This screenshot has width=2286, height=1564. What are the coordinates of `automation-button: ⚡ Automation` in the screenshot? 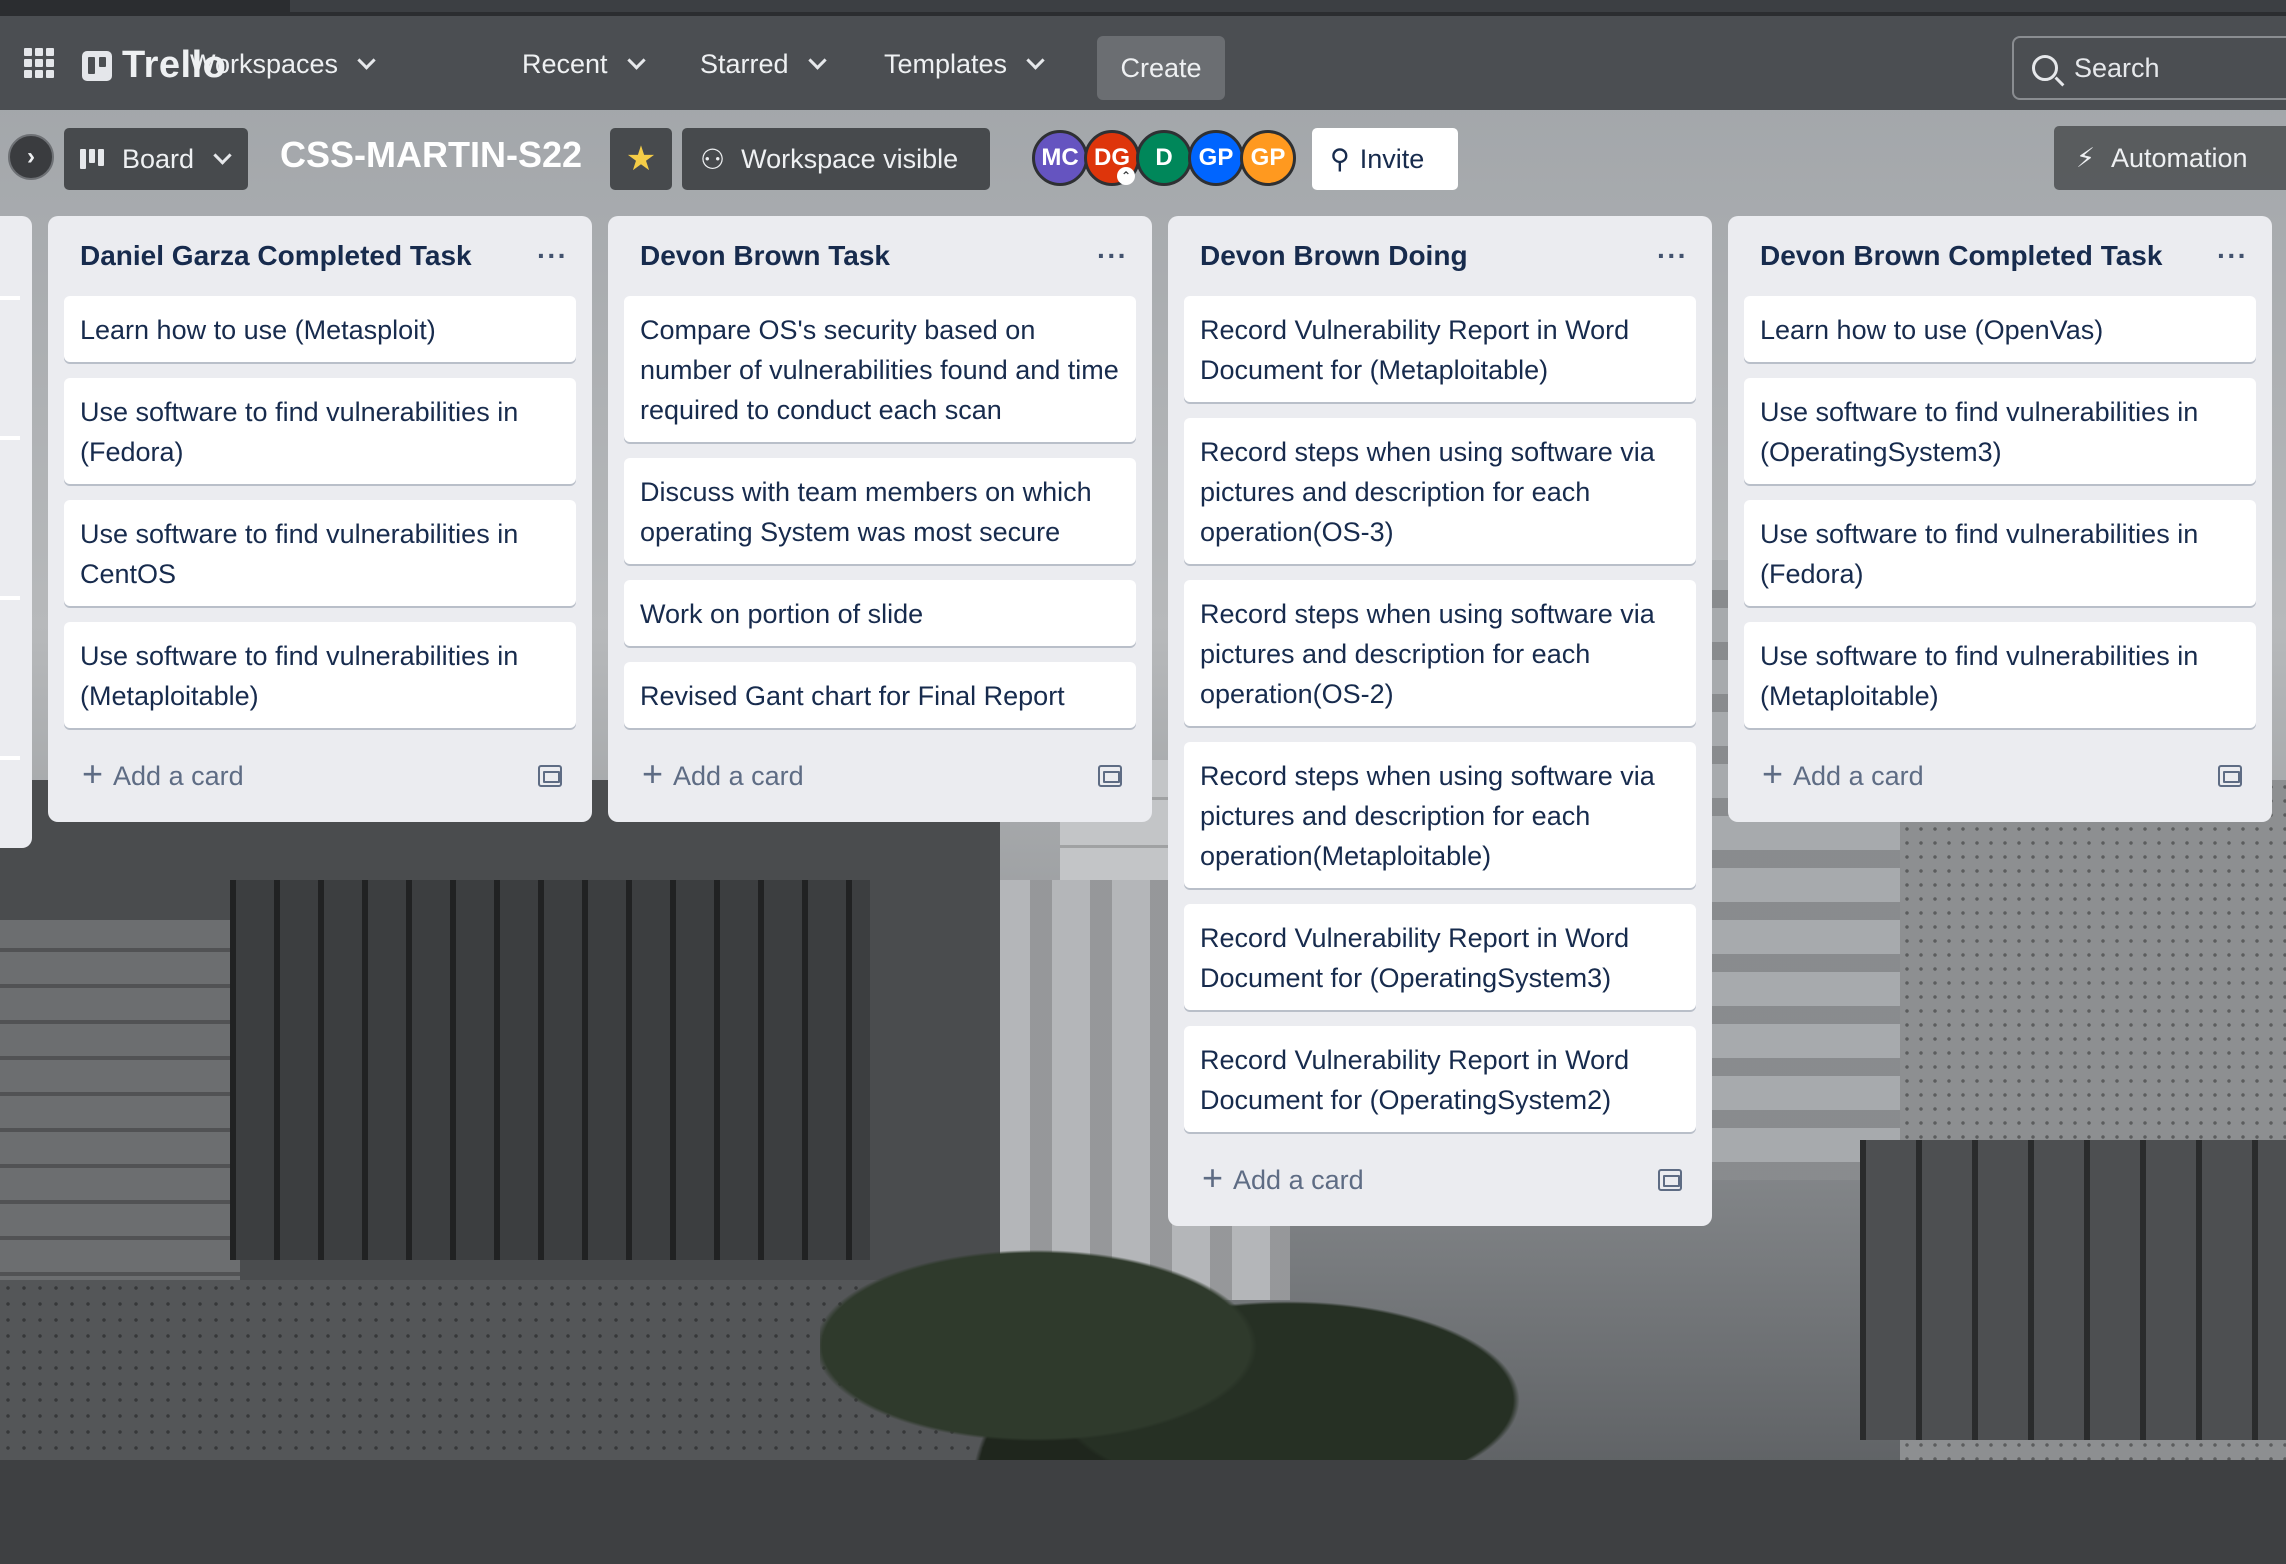 It's located at (2170, 158).